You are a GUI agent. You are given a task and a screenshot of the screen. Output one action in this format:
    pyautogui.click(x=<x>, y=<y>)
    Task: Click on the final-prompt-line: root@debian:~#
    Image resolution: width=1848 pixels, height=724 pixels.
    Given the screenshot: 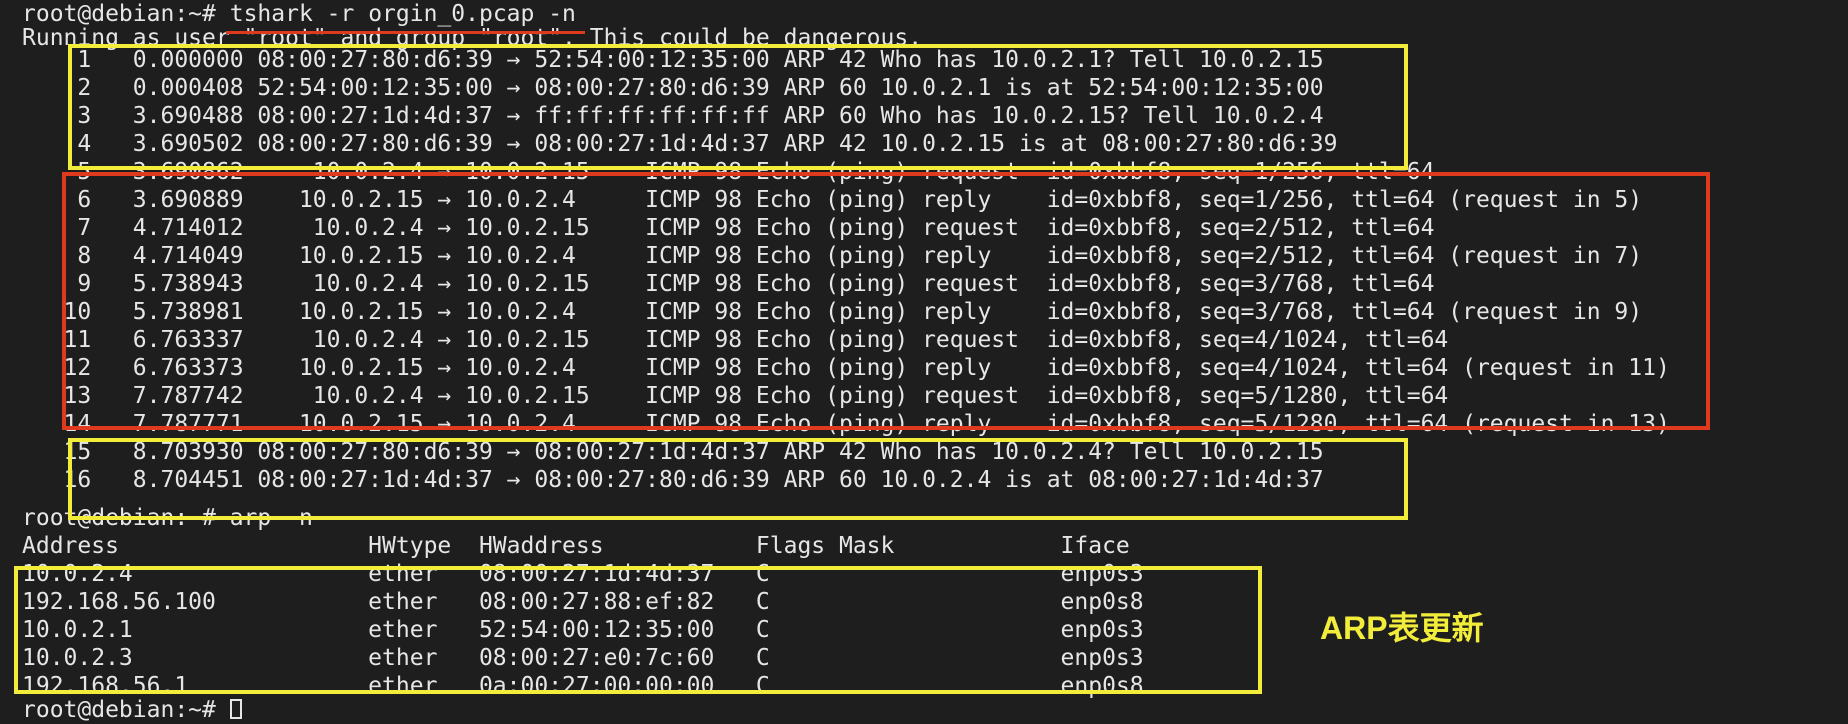 What is the action you would take?
    pyautogui.click(x=132, y=710)
    